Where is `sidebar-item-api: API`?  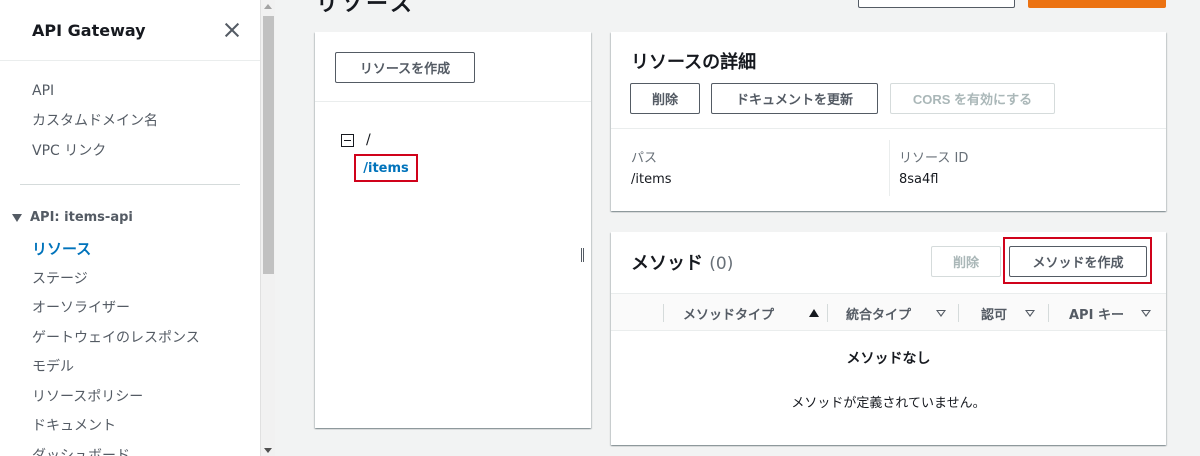
sidebar-item-api: API is located at coordinates (95, 94).